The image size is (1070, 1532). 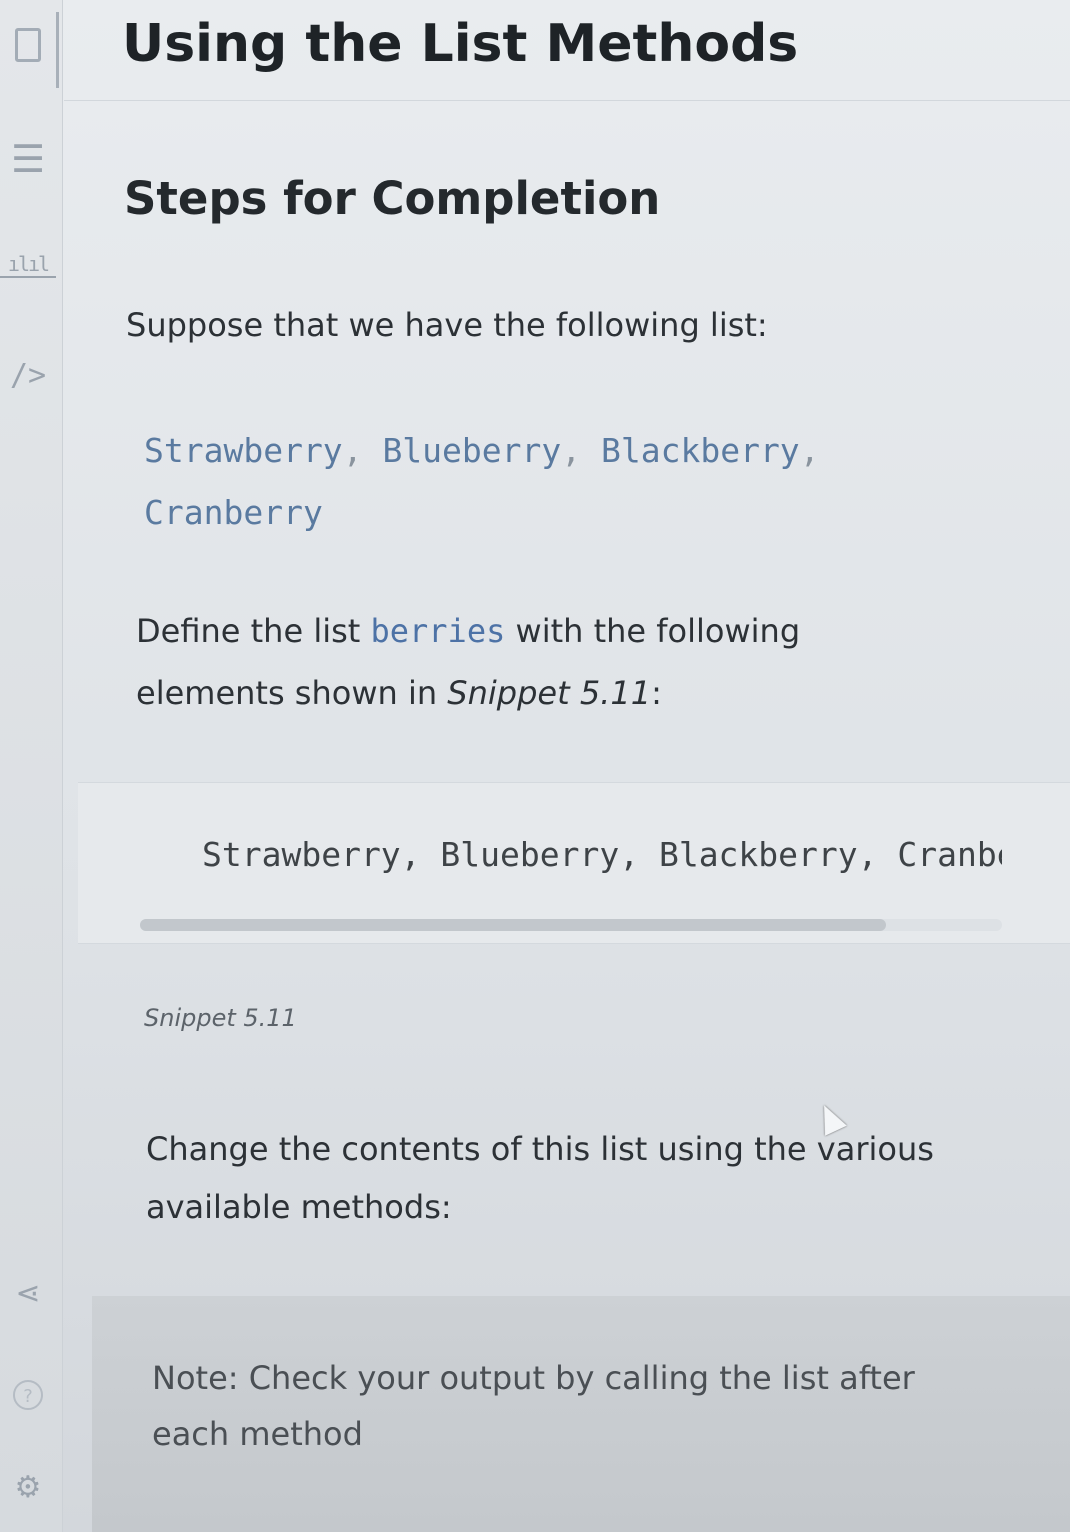 I want to click on list-item: Cranberry, so click(x=233, y=512).